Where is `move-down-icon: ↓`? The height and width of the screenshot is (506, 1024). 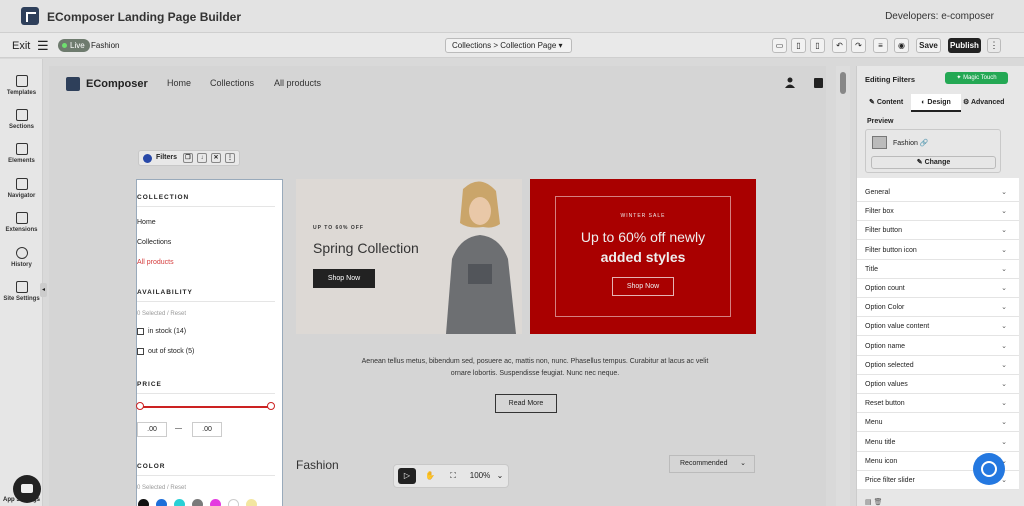 move-down-icon: ↓ is located at coordinates (202, 158).